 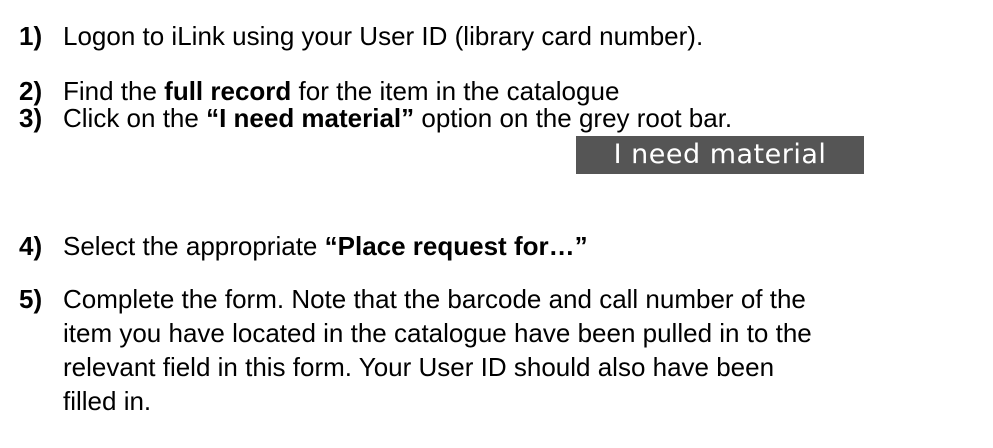 I want to click on step-text-pre: Click on the, so click(x=135, y=118).